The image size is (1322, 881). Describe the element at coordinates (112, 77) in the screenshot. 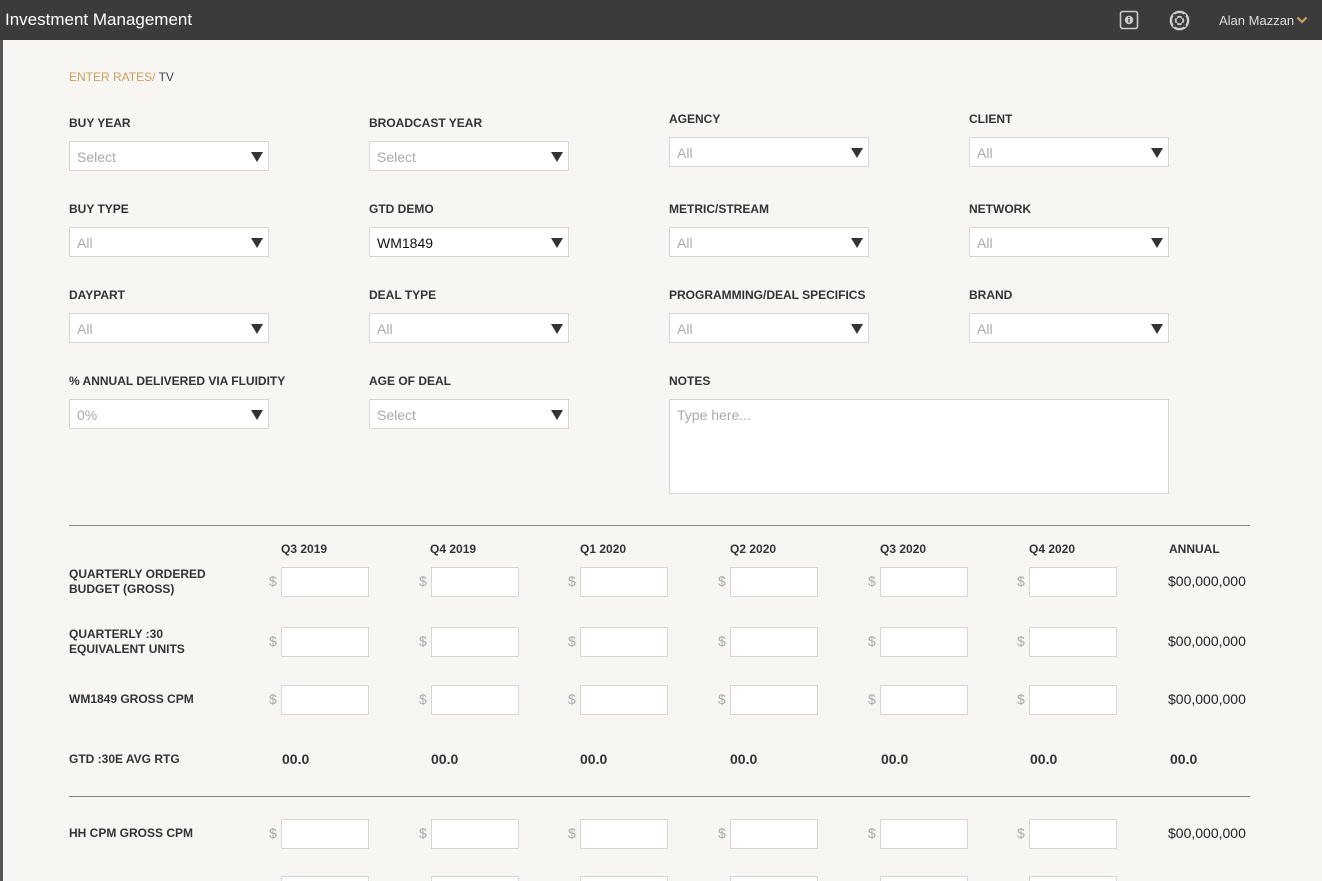

I see `breadcrumb-enter-rates: ENTER RATES/` at that location.